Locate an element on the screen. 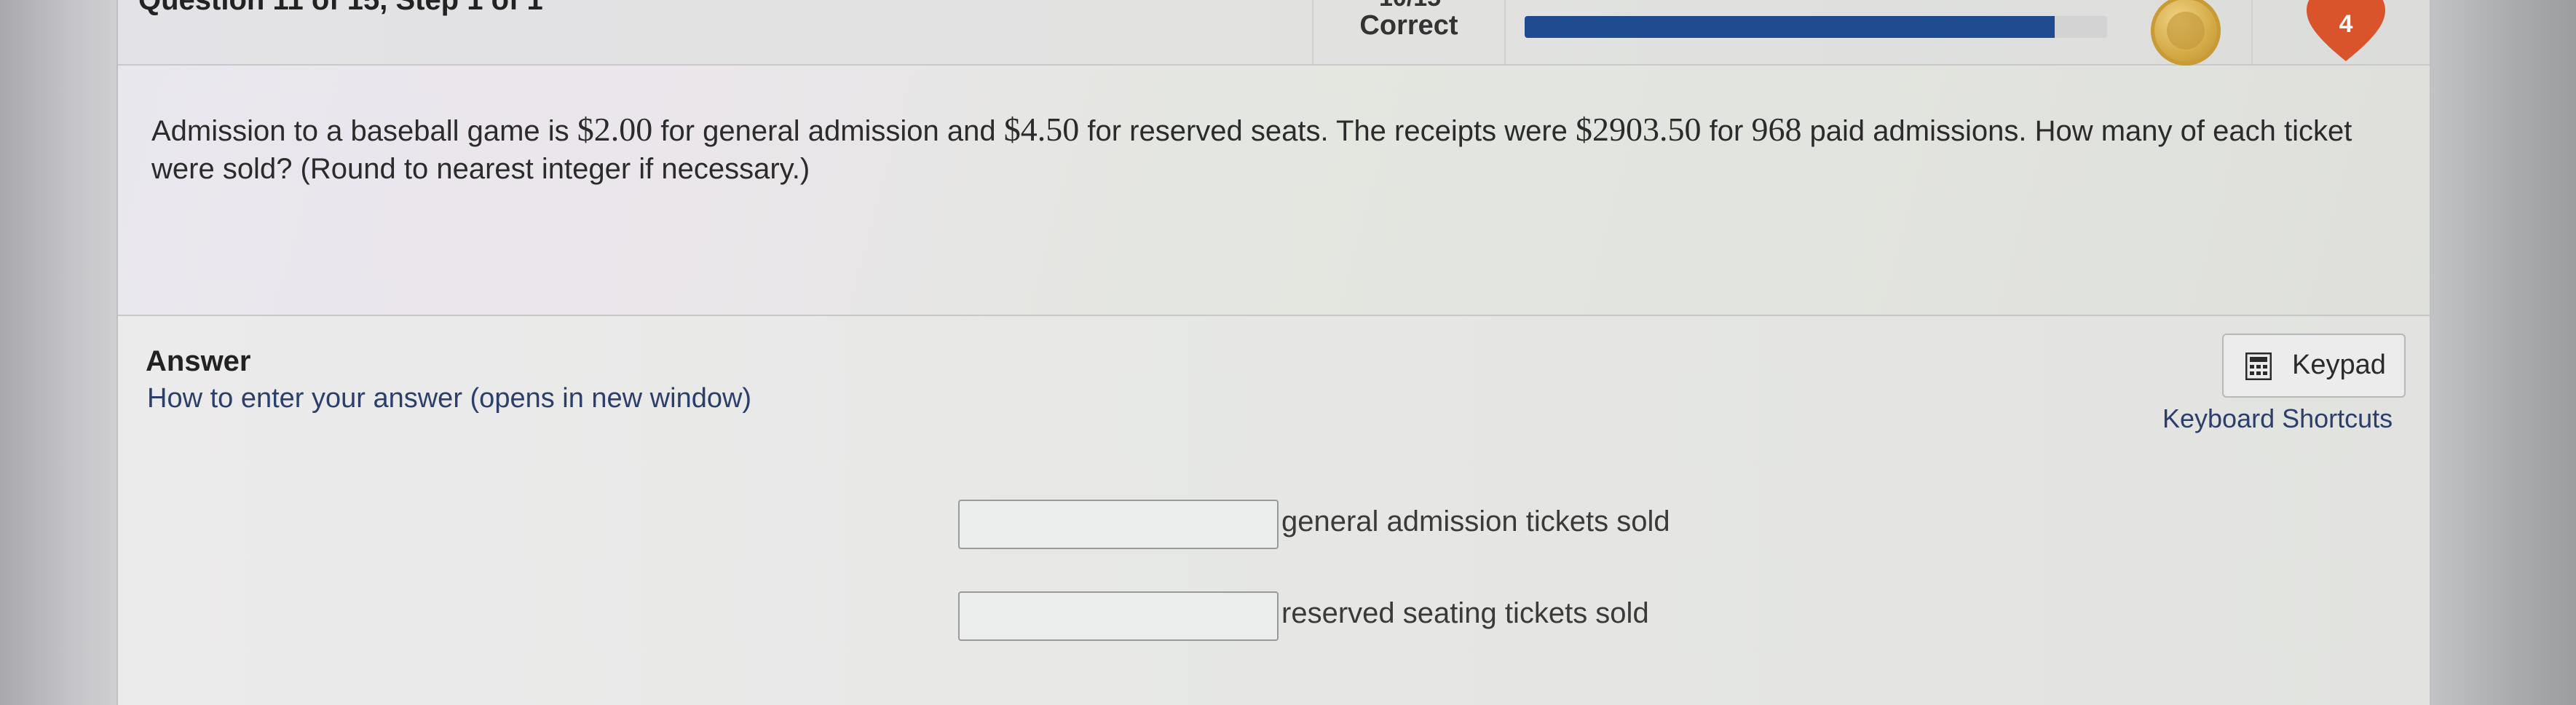 This screenshot has width=2576, height=705. general-admission-label: general admission tickets sold is located at coordinates (1475, 521).